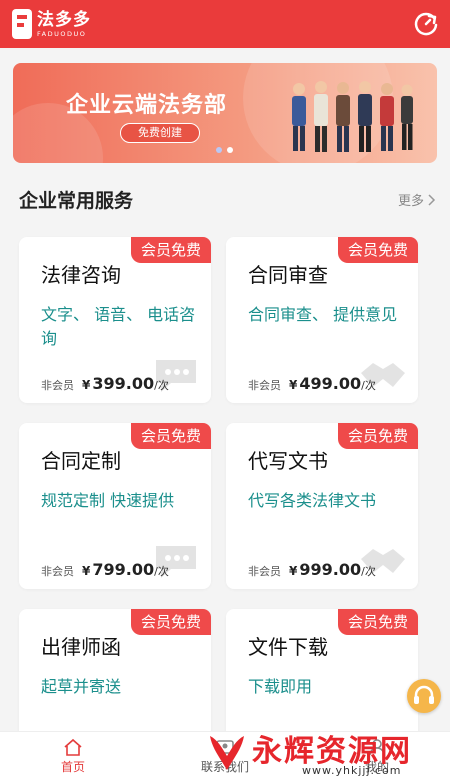  I want to click on headset-icon, so click(424, 694).